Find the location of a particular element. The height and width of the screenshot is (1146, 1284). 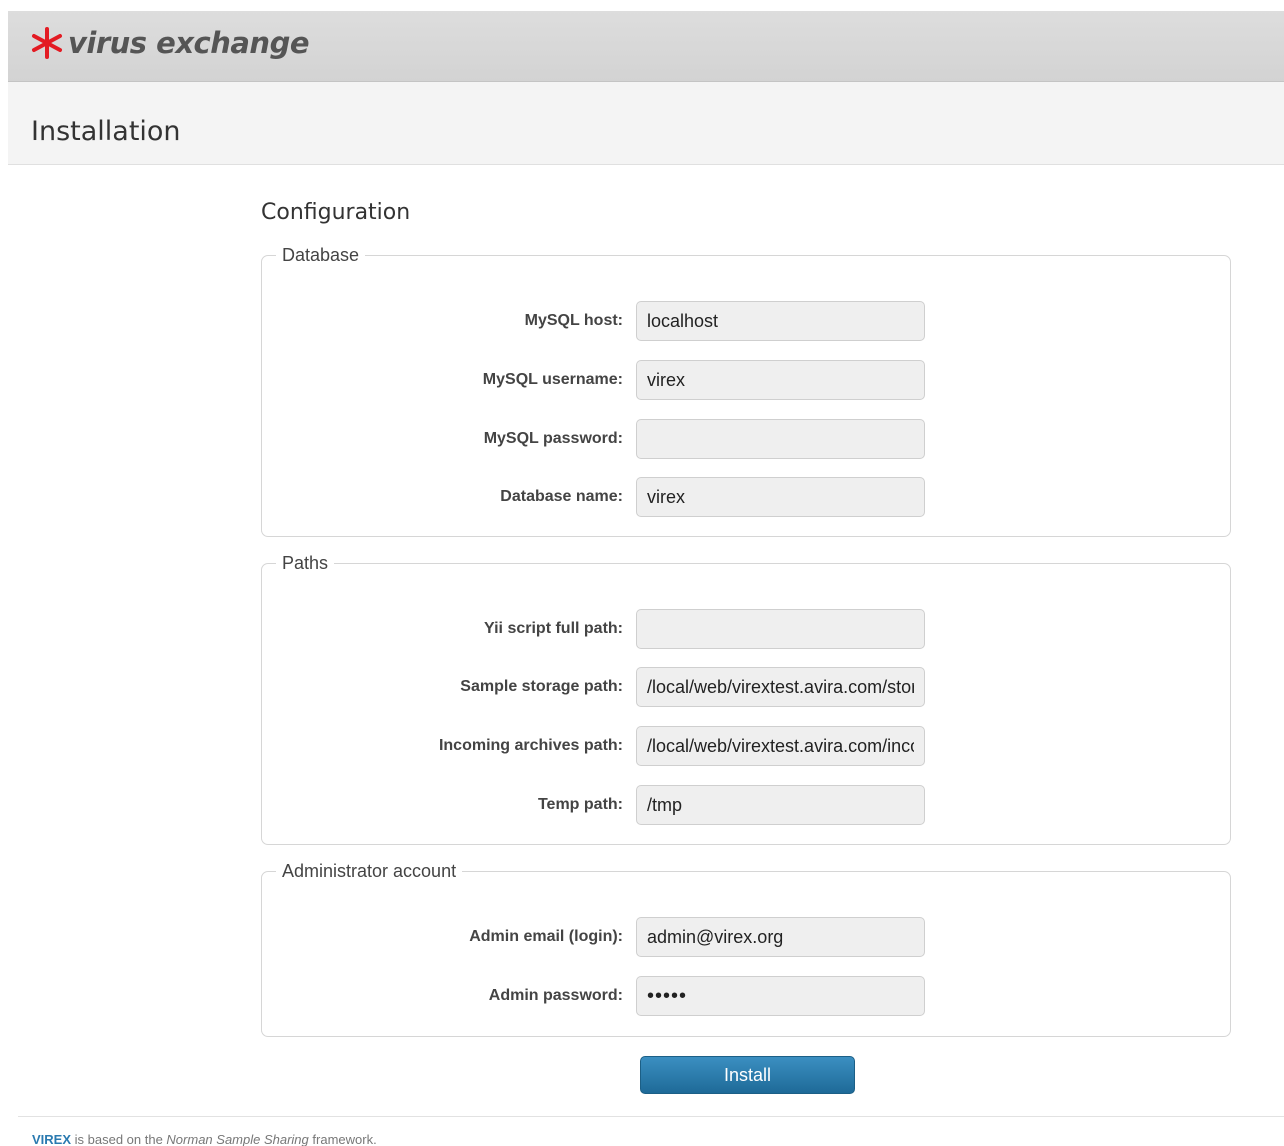

incoming-archives-path-label: Incoming archives path: is located at coordinates (530, 745).